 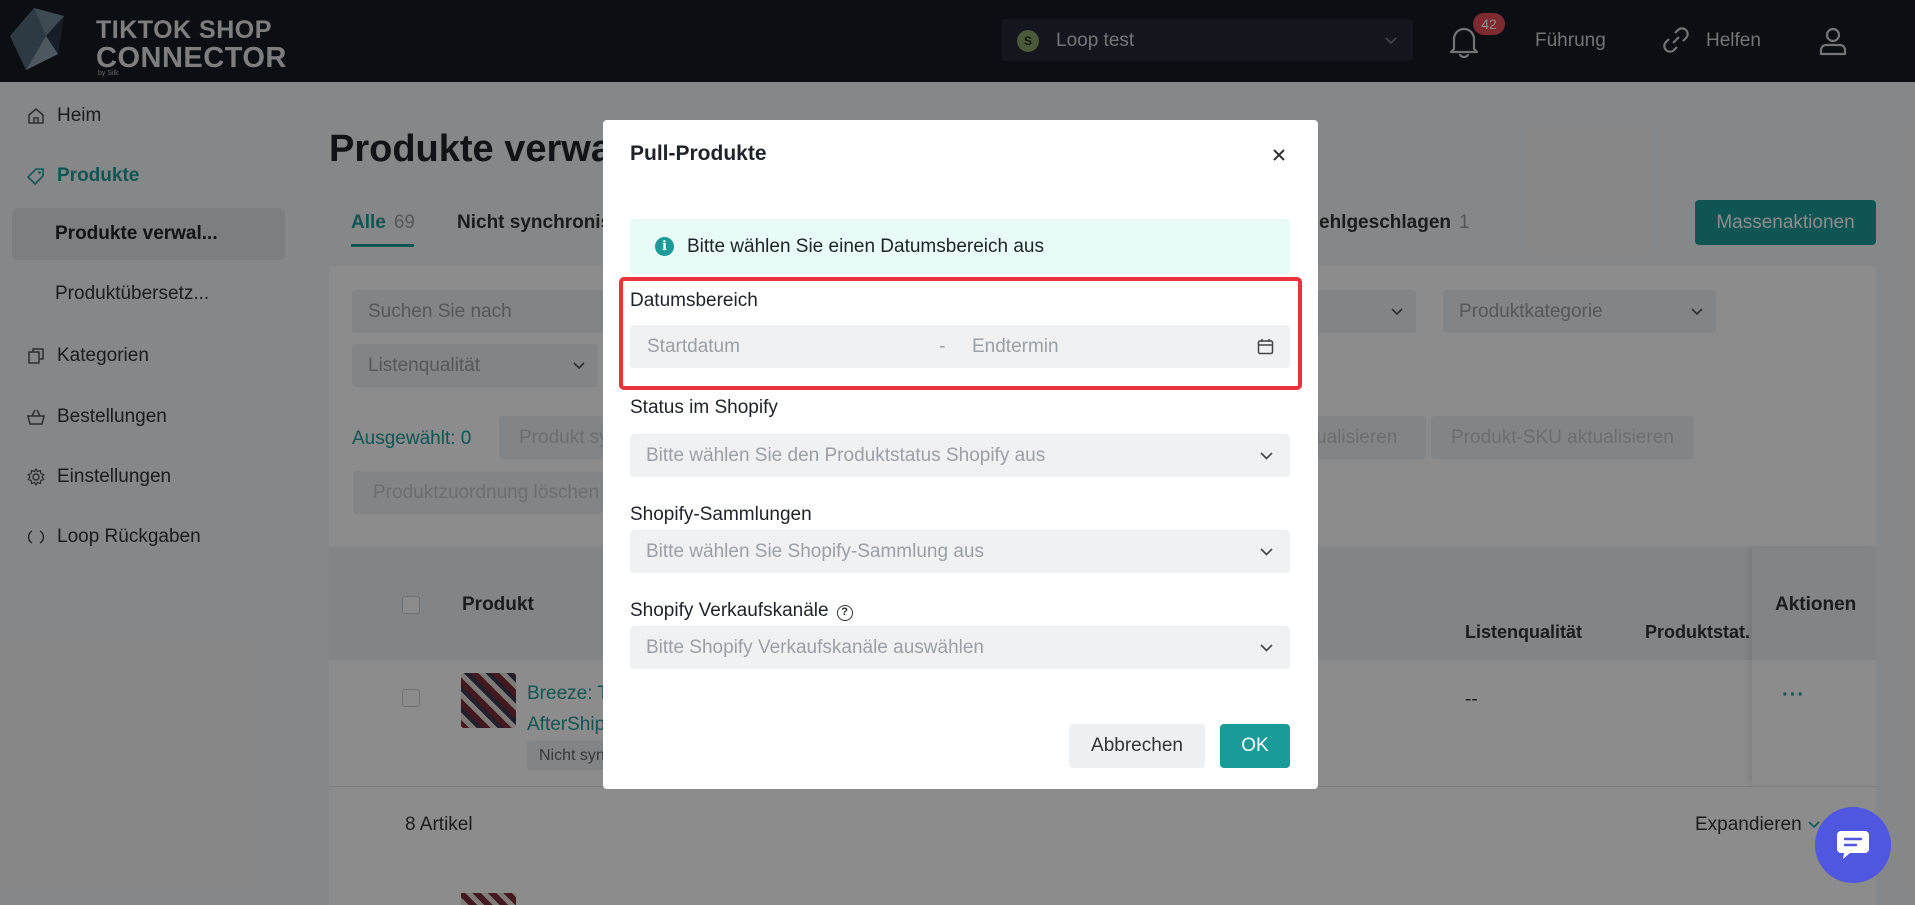 What do you see at coordinates (1137, 746) in the screenshot?
I see `cancel-button: Abbrechen` at bounding box center [1137, 746].